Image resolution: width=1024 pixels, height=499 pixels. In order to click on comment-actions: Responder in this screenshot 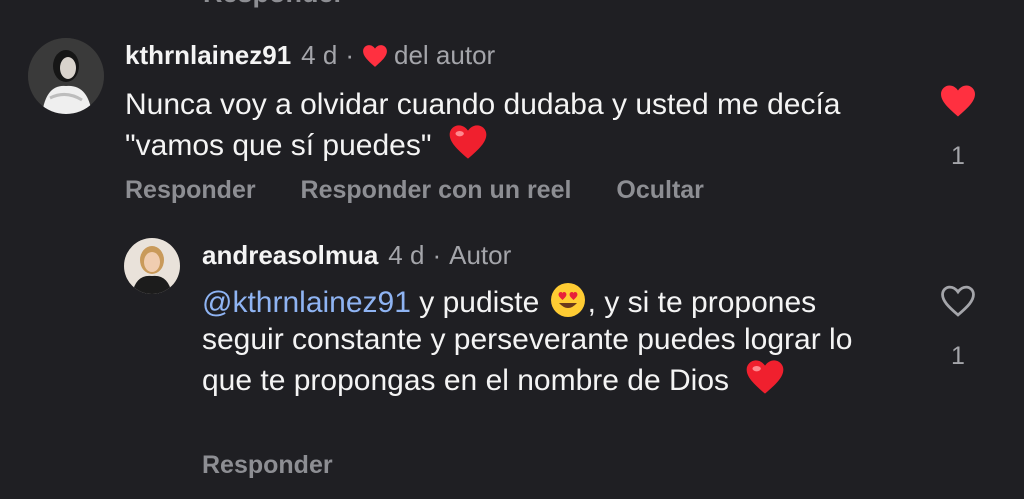, I will do `click(286, 465)`.